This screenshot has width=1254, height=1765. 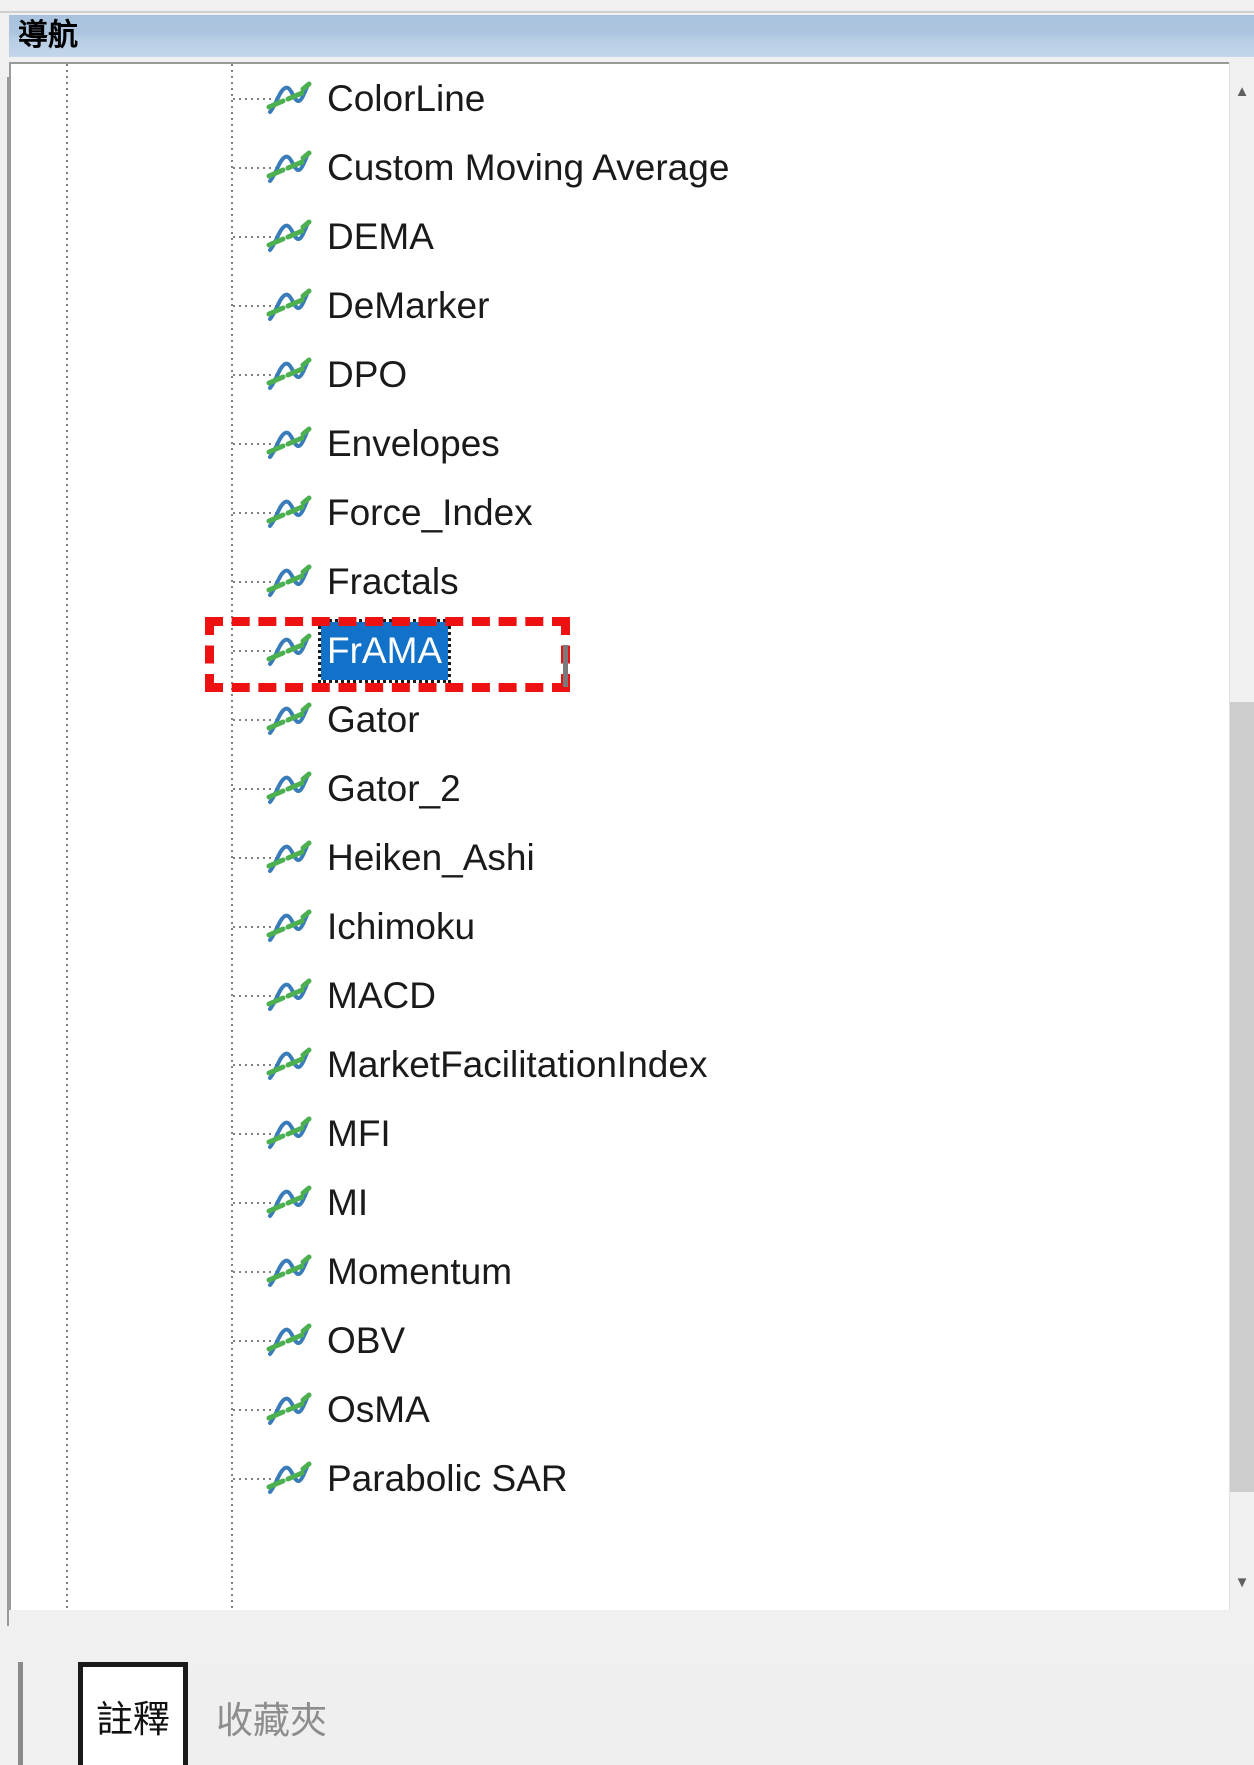 What do you see at coordinates (367, 374) in the screenshot?
I see `tree-item-label: DPO` at bounding box center [367, 374].